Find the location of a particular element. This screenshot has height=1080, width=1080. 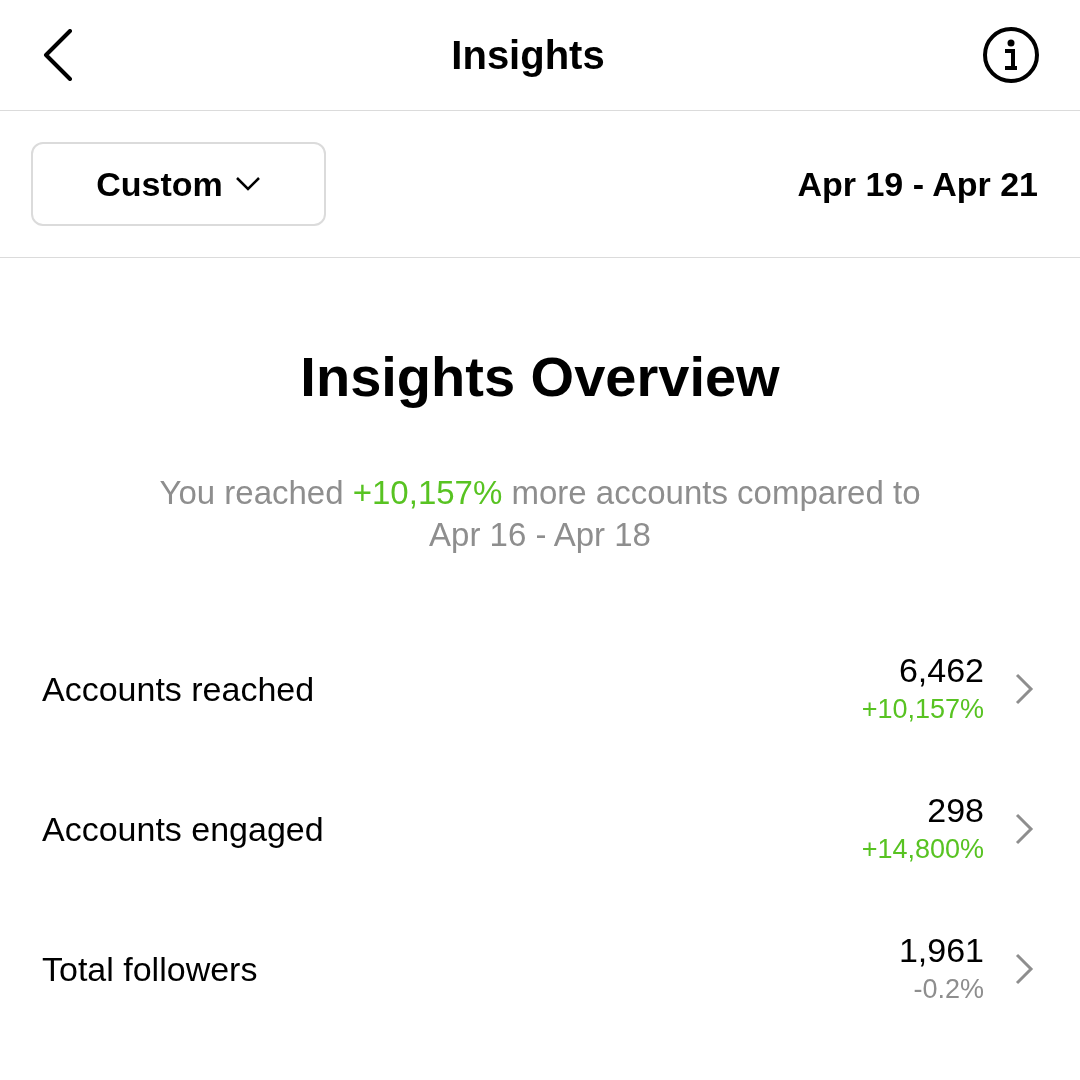

info-icon is located at coordinates (1011, 55).